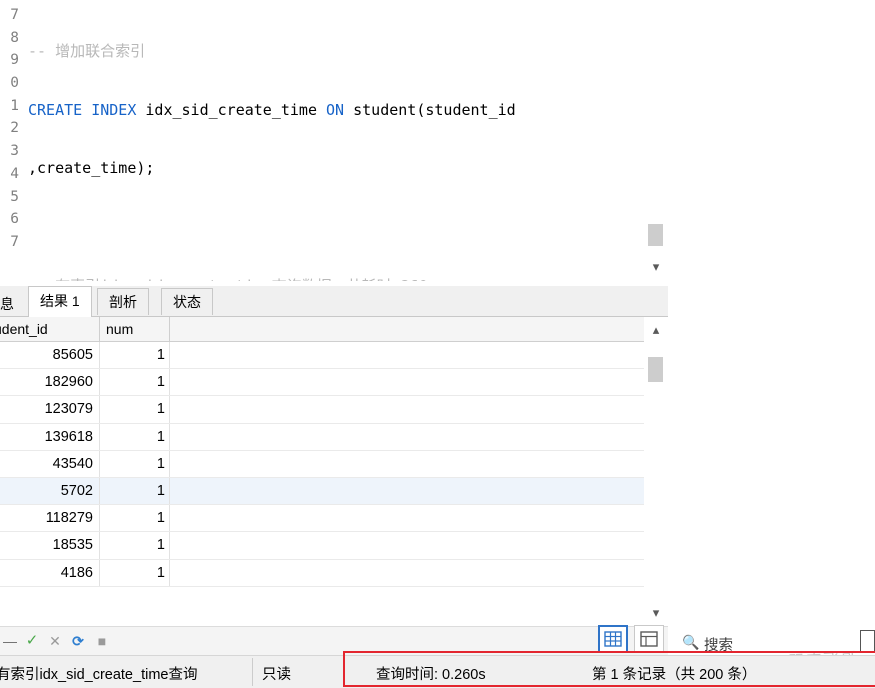  What do you see at coordinates (50, 436) in the screenshot?
I see `cell-student-id: 139618` at bounding box center [50, 436].